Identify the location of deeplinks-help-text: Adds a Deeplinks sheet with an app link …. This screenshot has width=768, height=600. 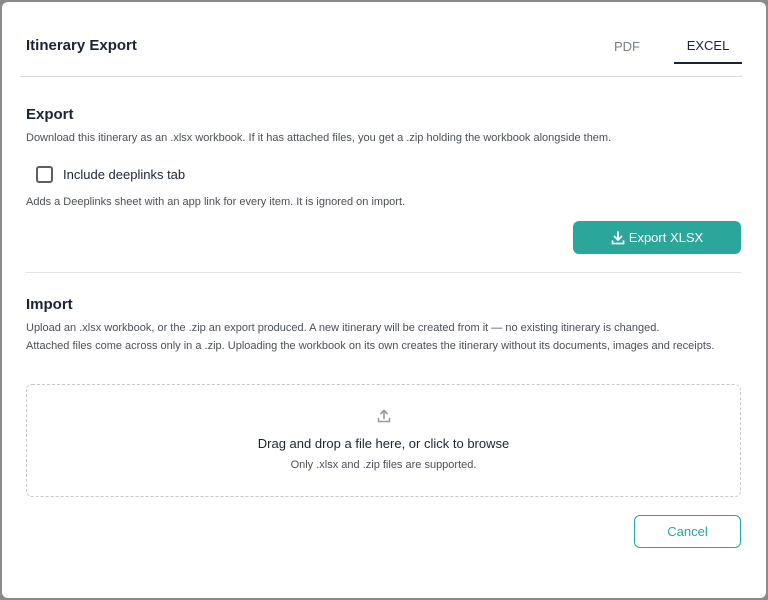
(216, 202).